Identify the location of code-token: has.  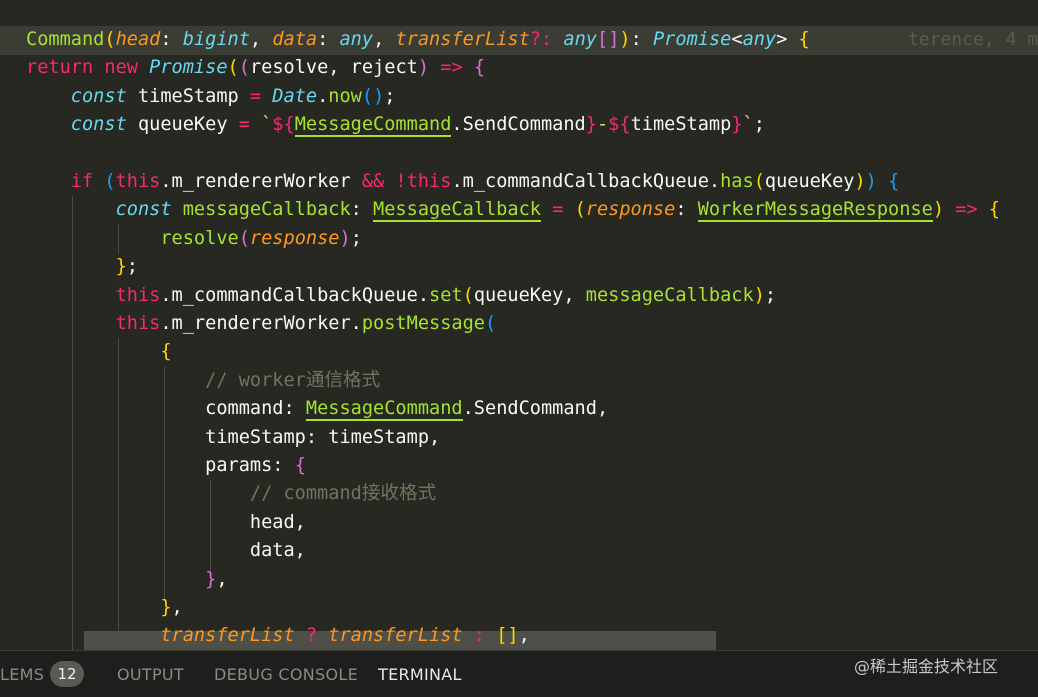
(737, 181).